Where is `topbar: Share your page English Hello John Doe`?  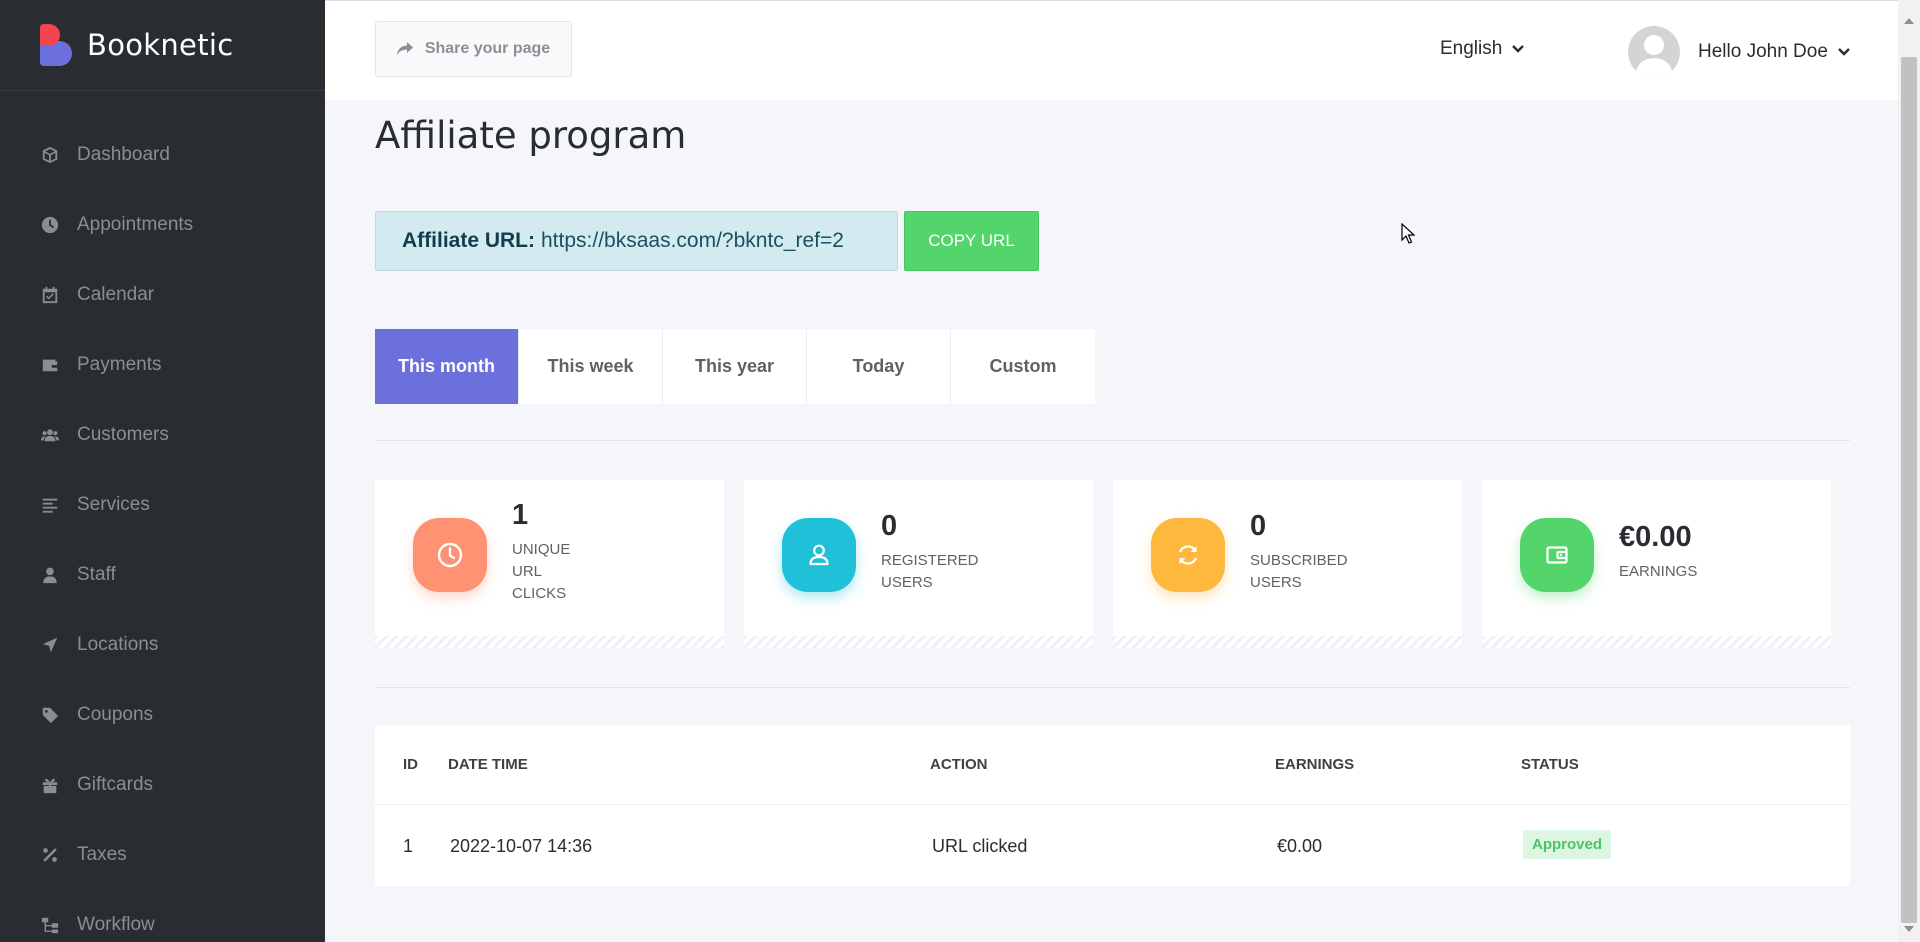
topbar: Share your page English Hello John Doe is located at coordinates (1112, 50).